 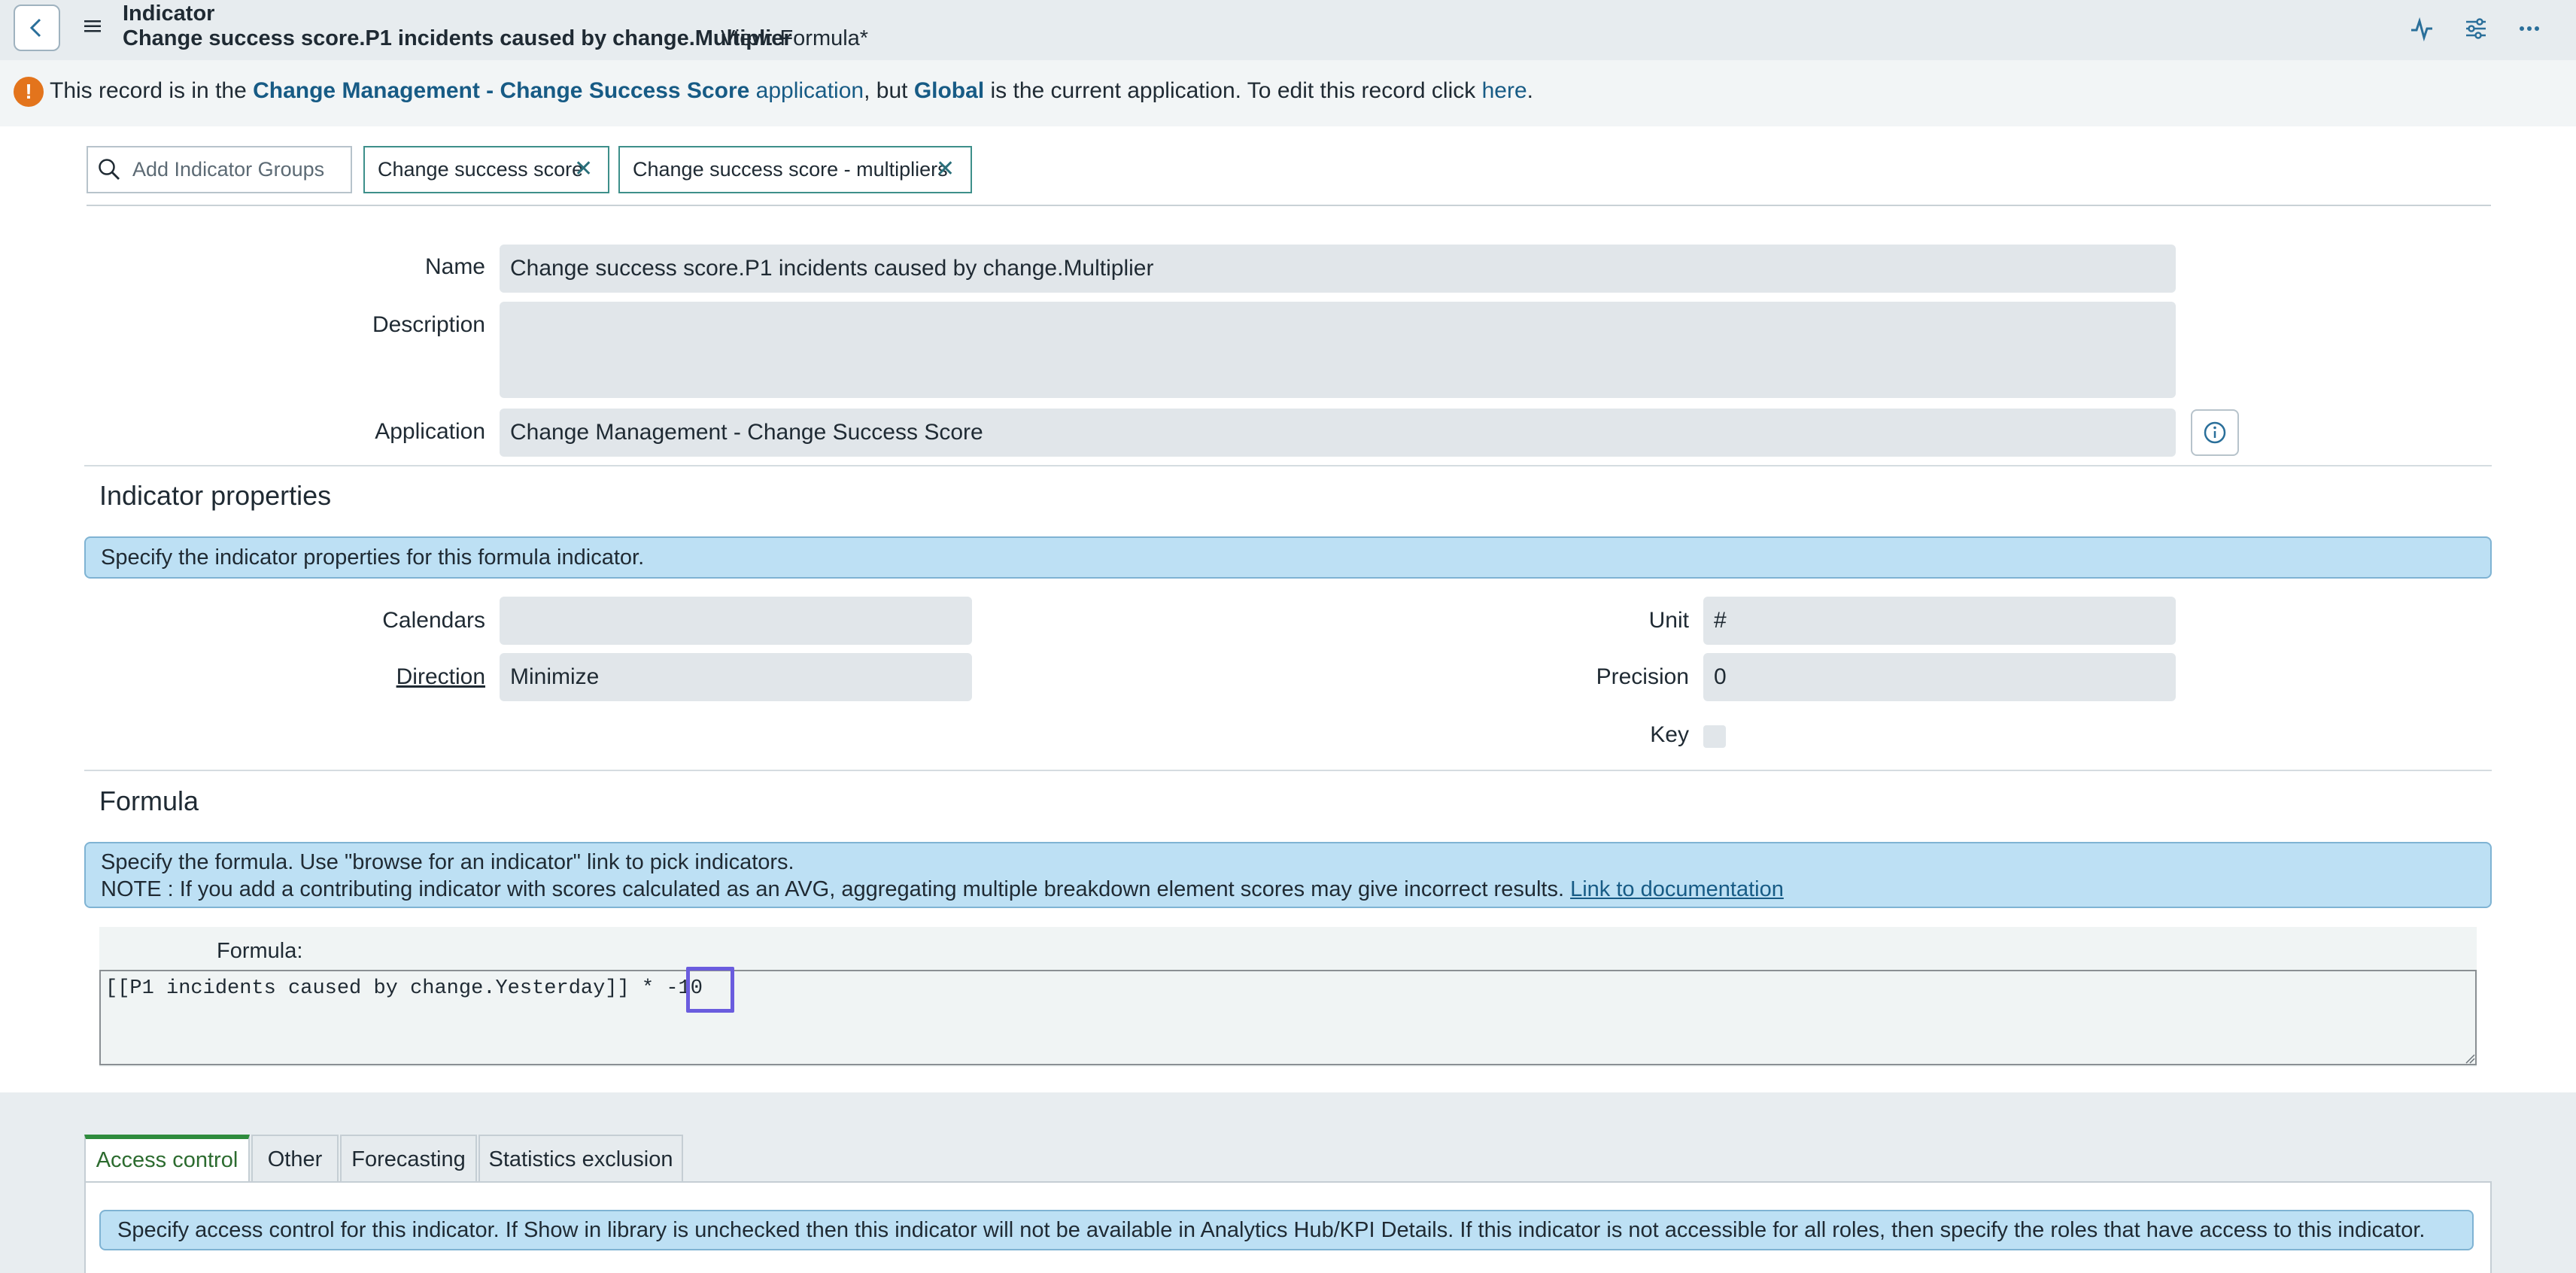 I want to click on precision-label: Precision, so click(x=1642, y=676).